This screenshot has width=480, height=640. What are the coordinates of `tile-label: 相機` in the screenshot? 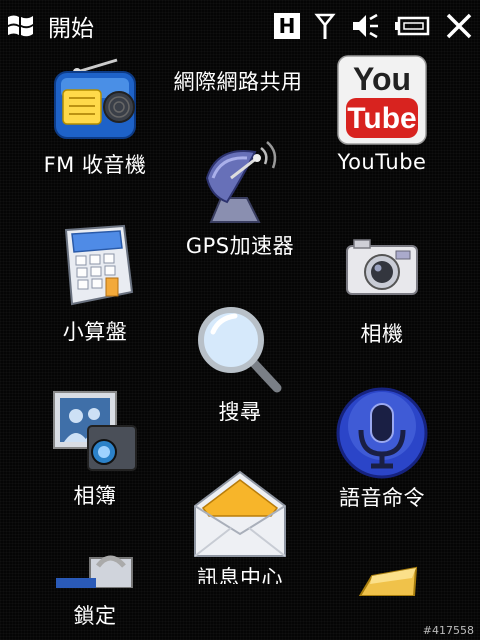 It's located at (382, 334).